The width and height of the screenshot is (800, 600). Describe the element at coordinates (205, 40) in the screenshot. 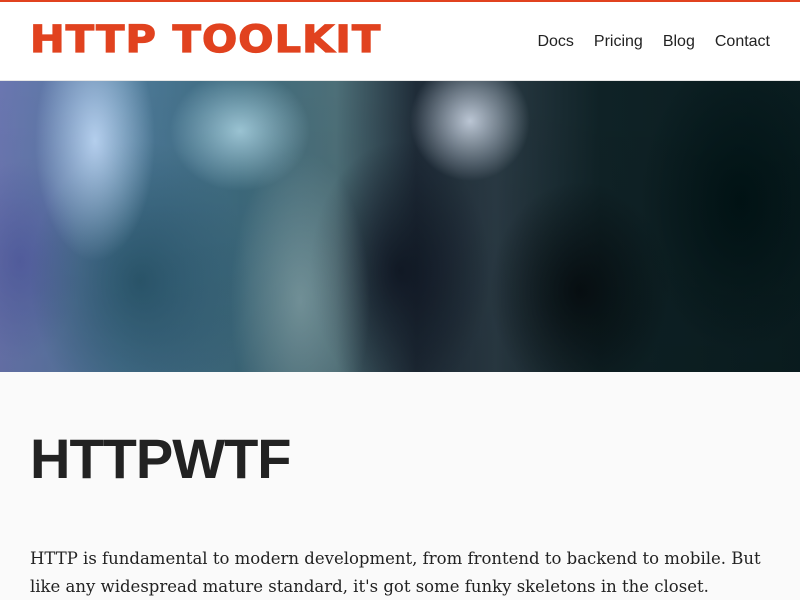

I see `site-logo: HTTP TOOLKIT` at that location.